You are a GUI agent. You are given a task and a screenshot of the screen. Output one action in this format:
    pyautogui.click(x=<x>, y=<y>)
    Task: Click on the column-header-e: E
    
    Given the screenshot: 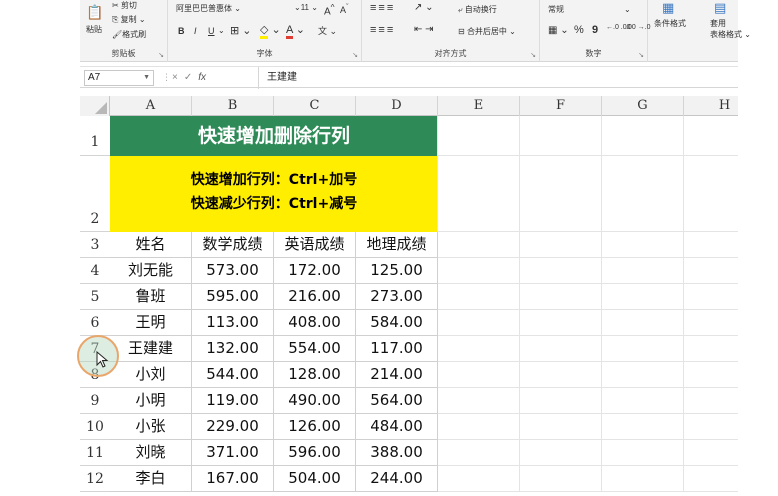 What is the action you would take?
    pyautogui.click(x=479, y=106)
    